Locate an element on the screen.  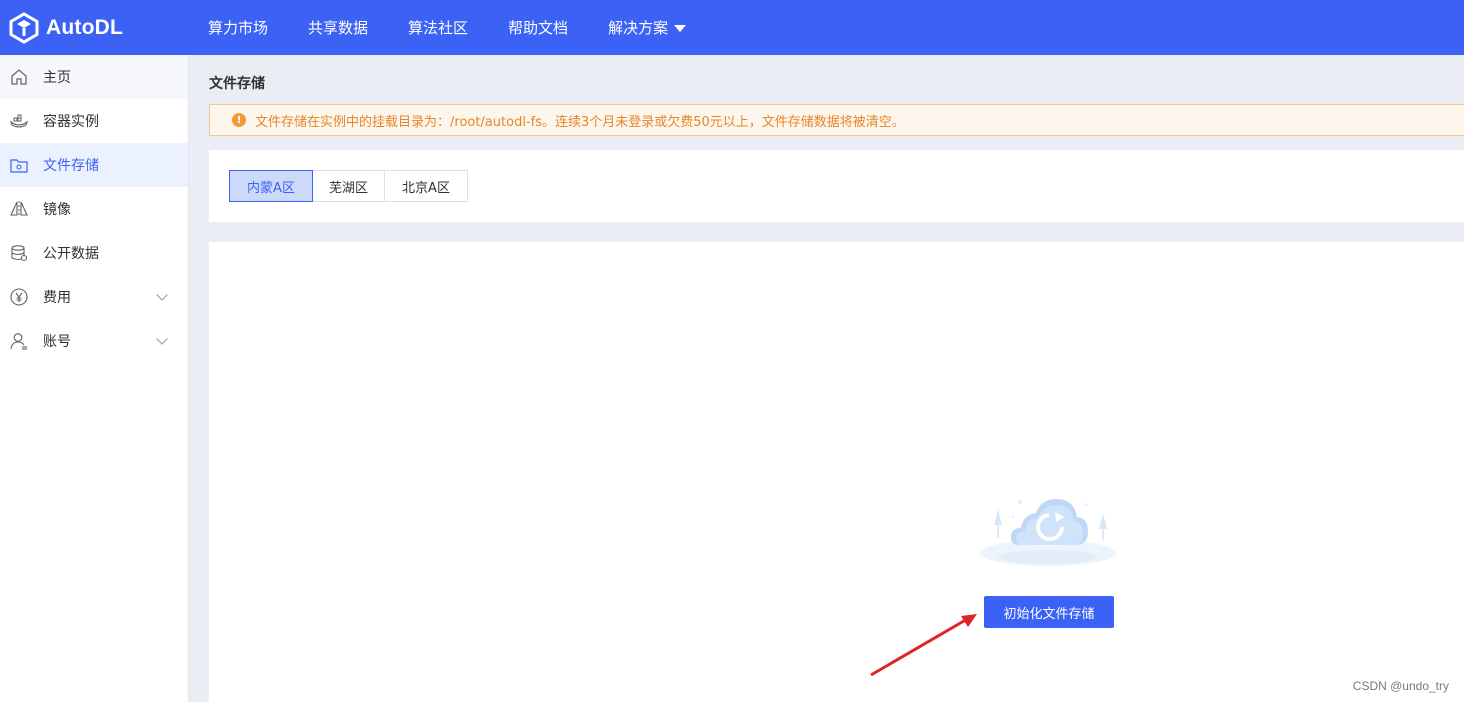
nav-shared-data: 共享数据 is located at coordinates (338, 27).